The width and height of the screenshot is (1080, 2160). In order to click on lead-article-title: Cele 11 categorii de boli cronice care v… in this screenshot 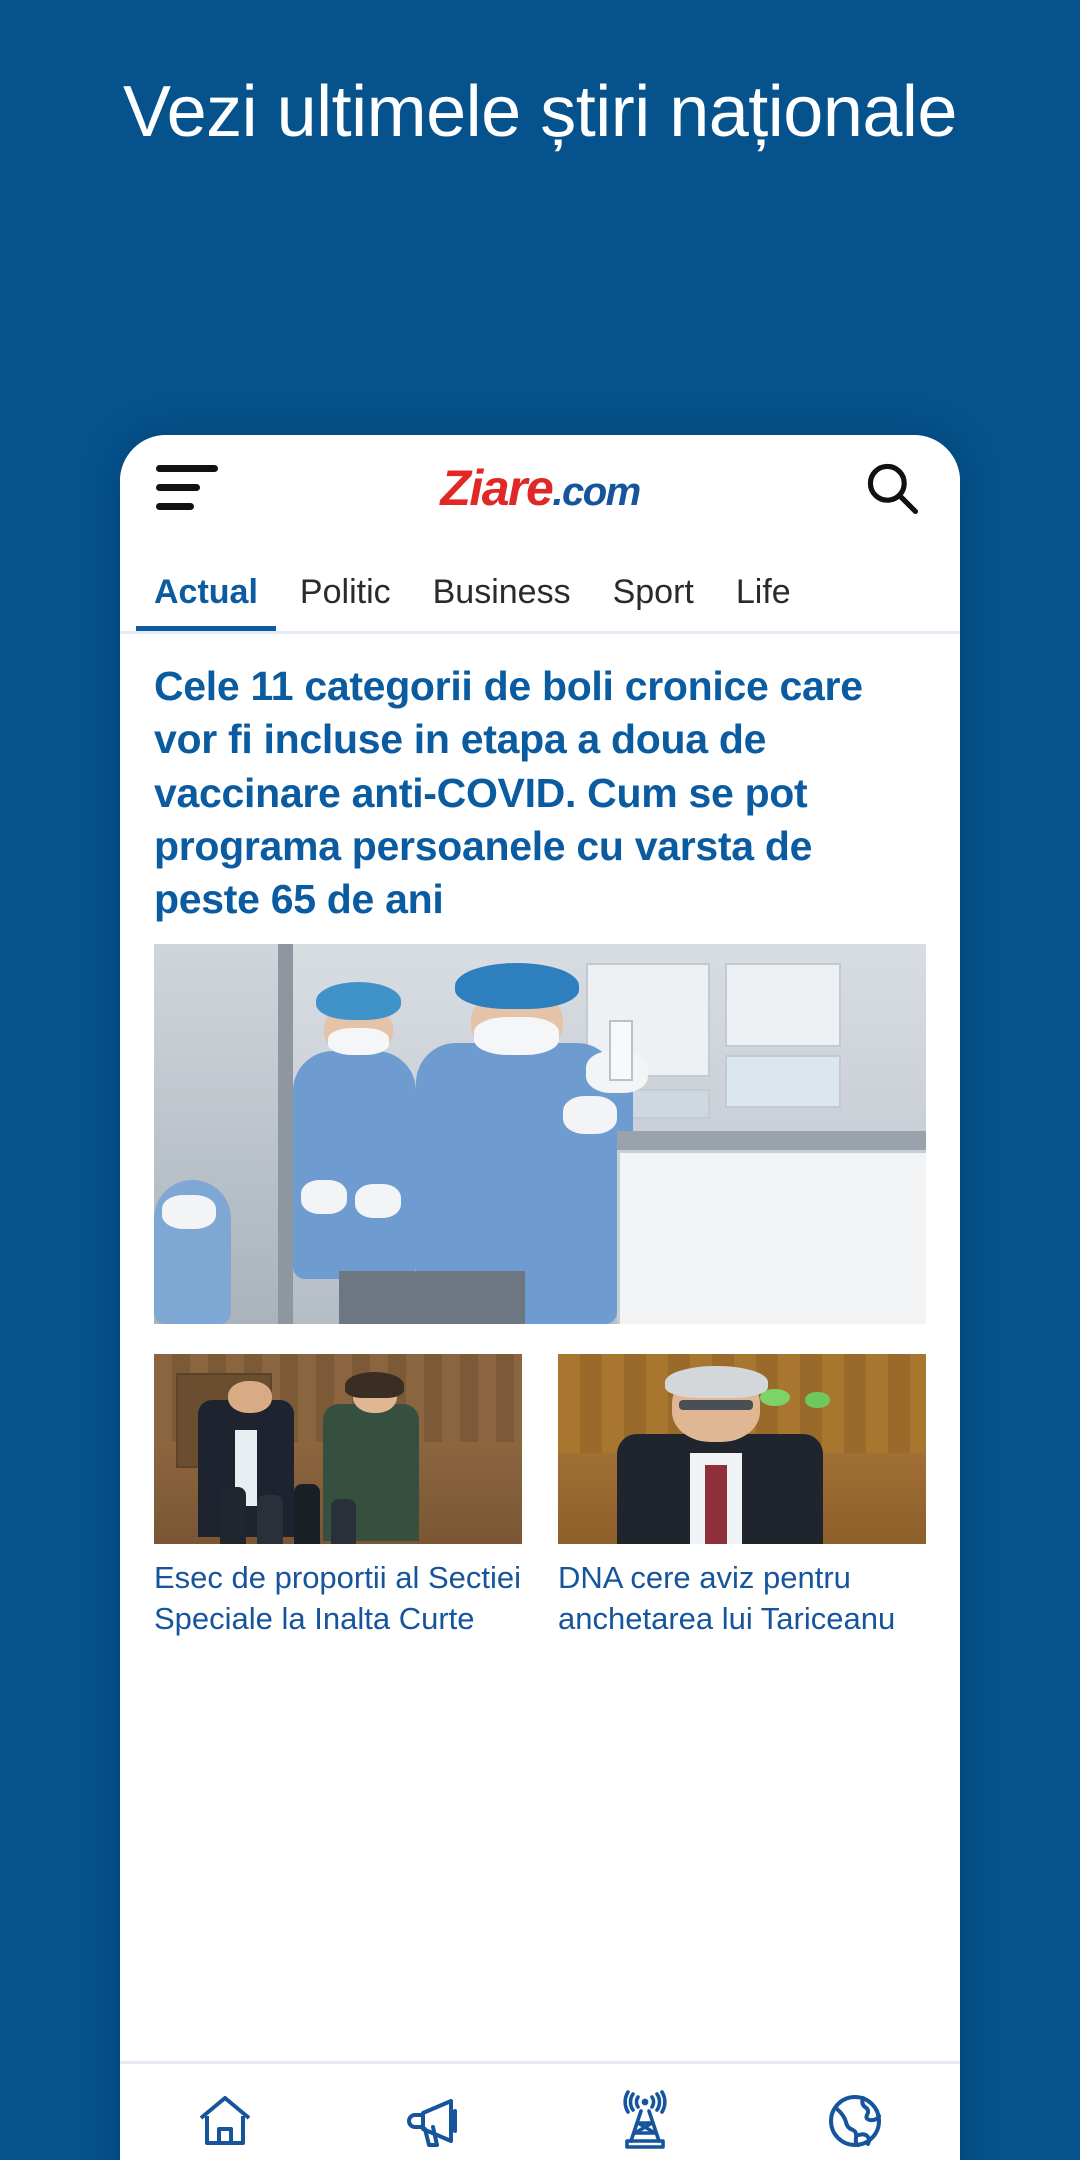, I will do `click(508, 793)`.